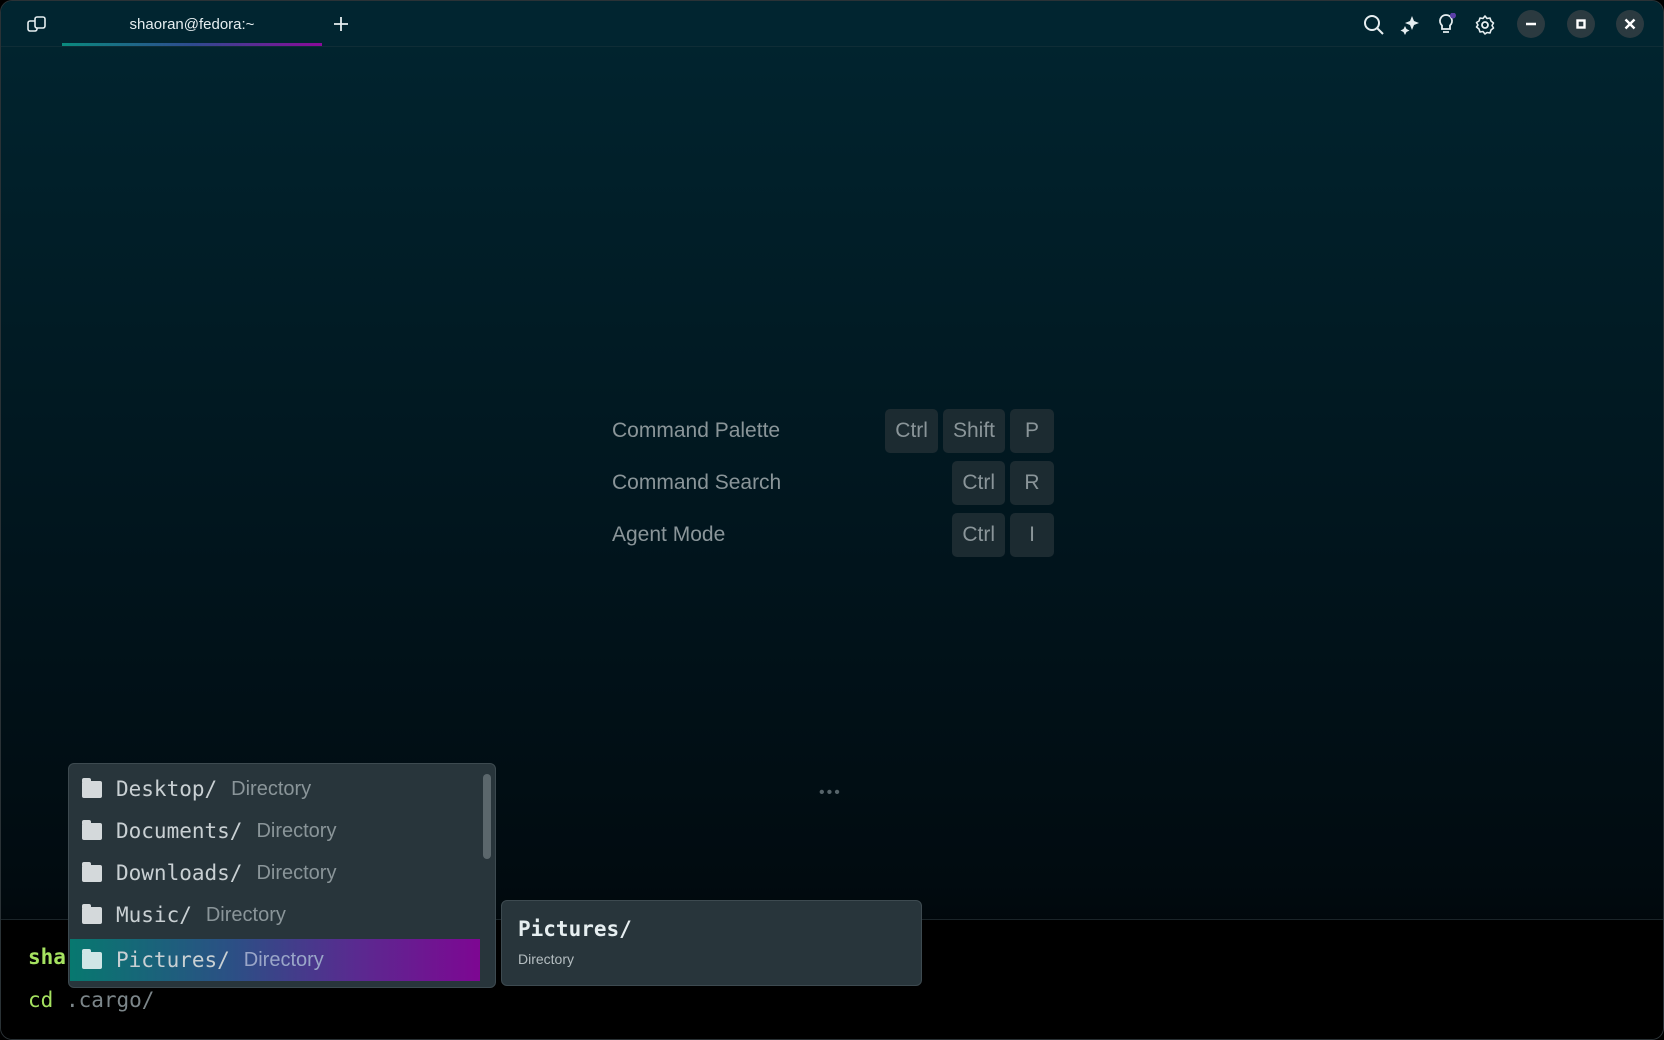  Describe the element at coordinates (832, 24) in the screenshot. I see `title-bar: shaoran@fedora:~` at that location.